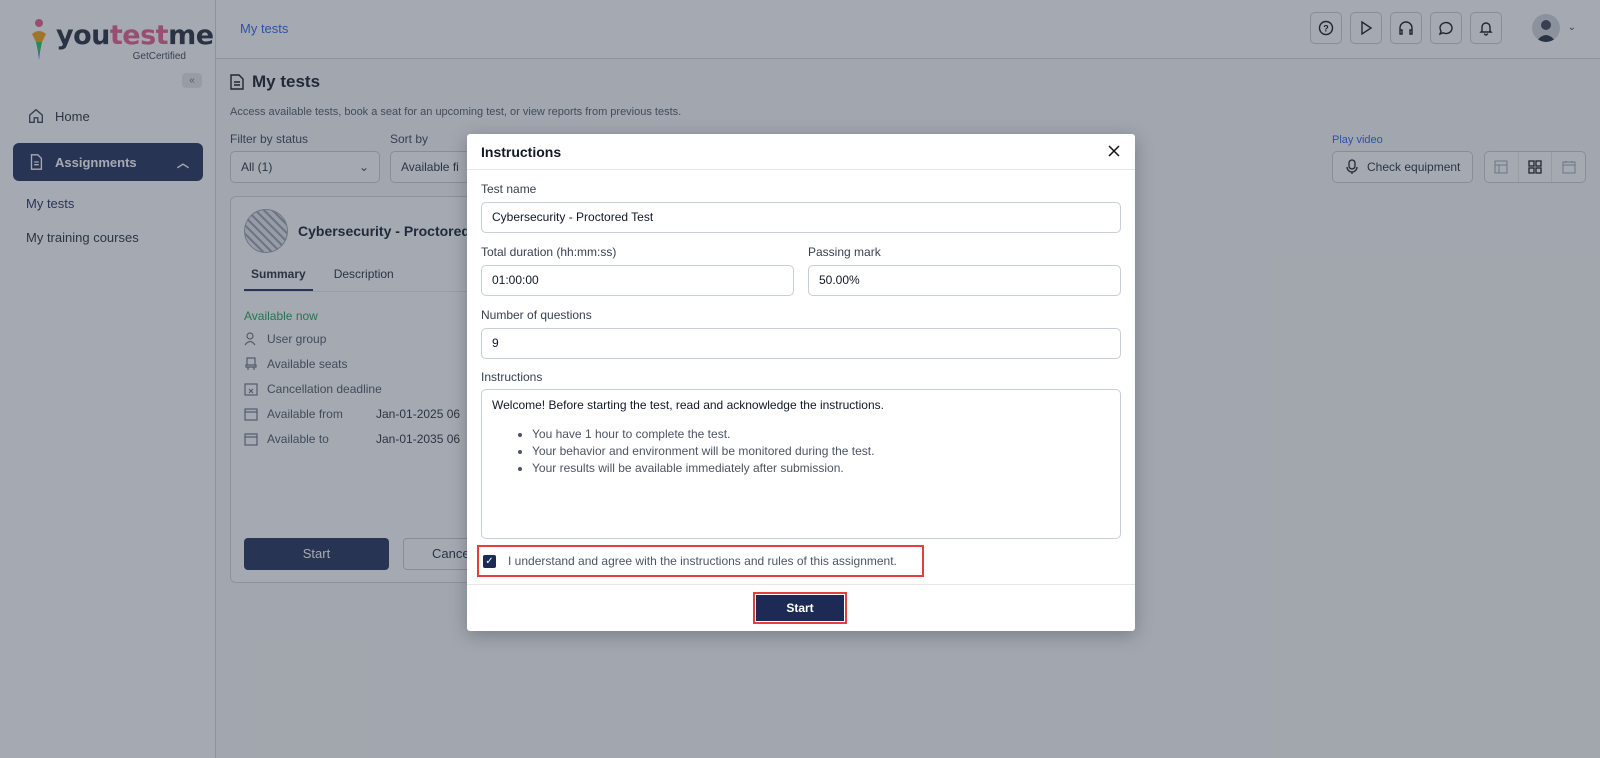  What do you see at coordinates (549, 252) in the screenshot?
I see `duration-label: Total duration (hh:mm:ss)` at bounding box center [549, 252].